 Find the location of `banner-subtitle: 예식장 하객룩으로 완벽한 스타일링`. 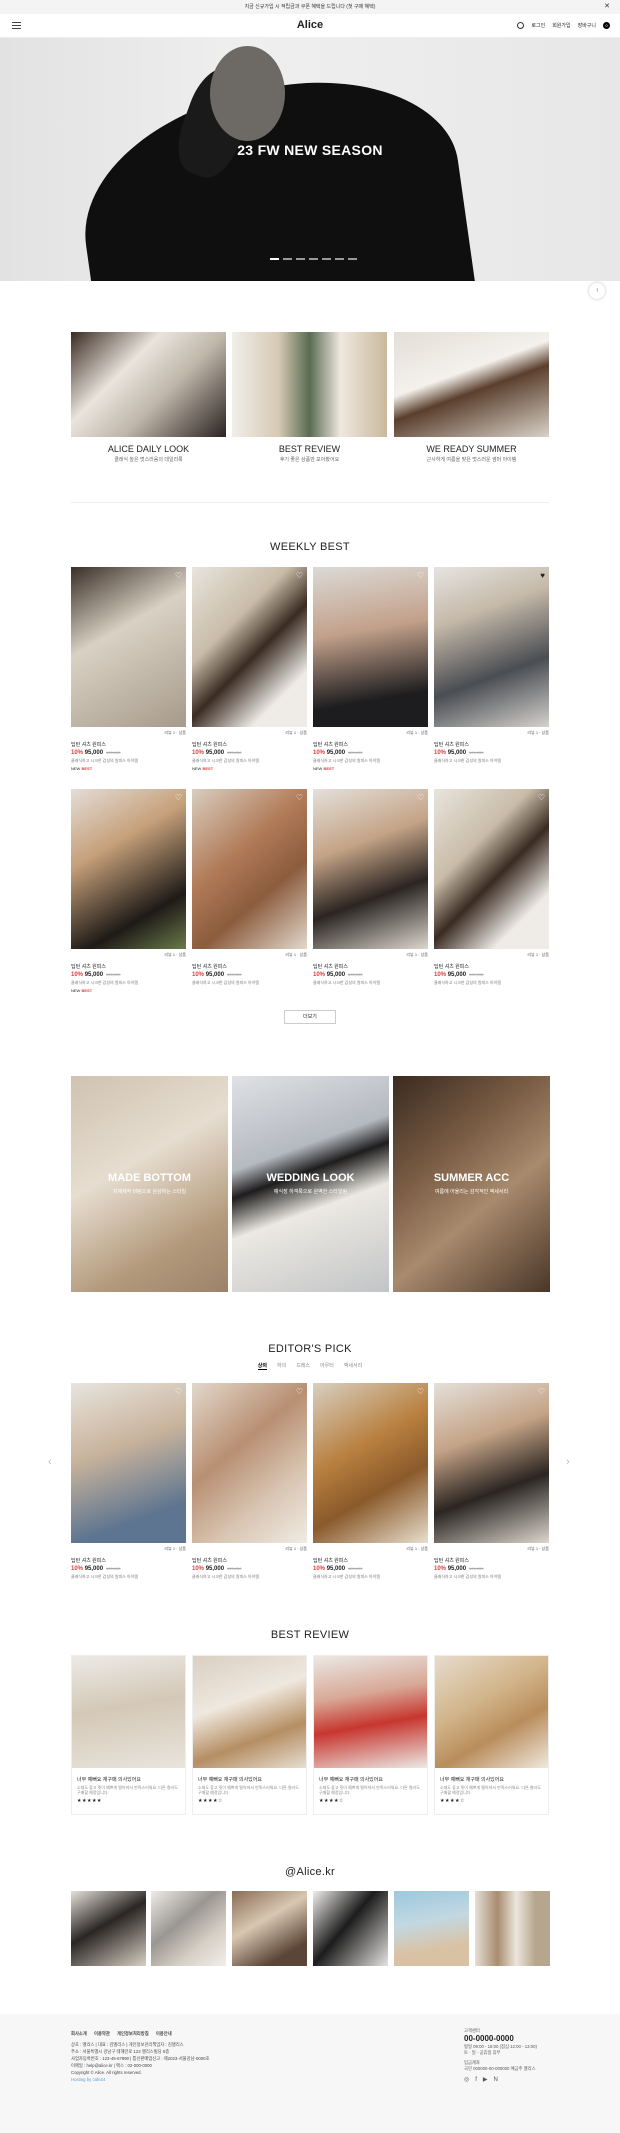

banner-subtitle: 예식장 하객룩으로 완벽한 스타일링 is located at coordinates (310, 1192).